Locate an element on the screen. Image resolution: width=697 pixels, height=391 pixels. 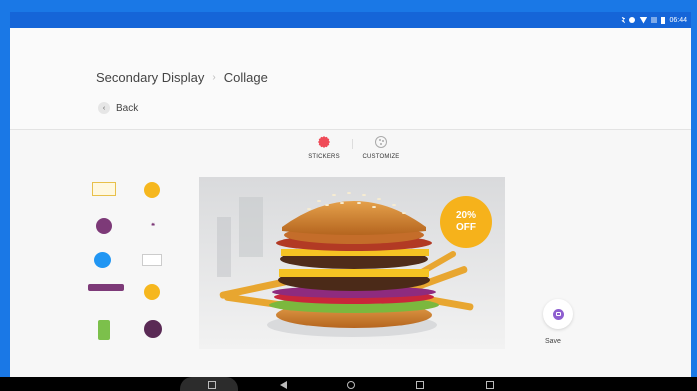
save-icon is located at coordinates (558, 314).